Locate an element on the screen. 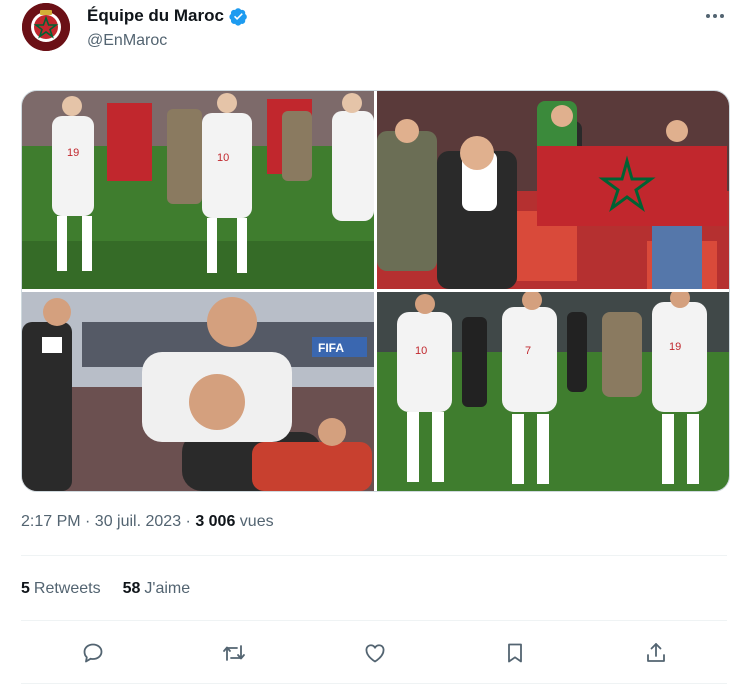  bookmark-icon is located at coordinates (515, 653).